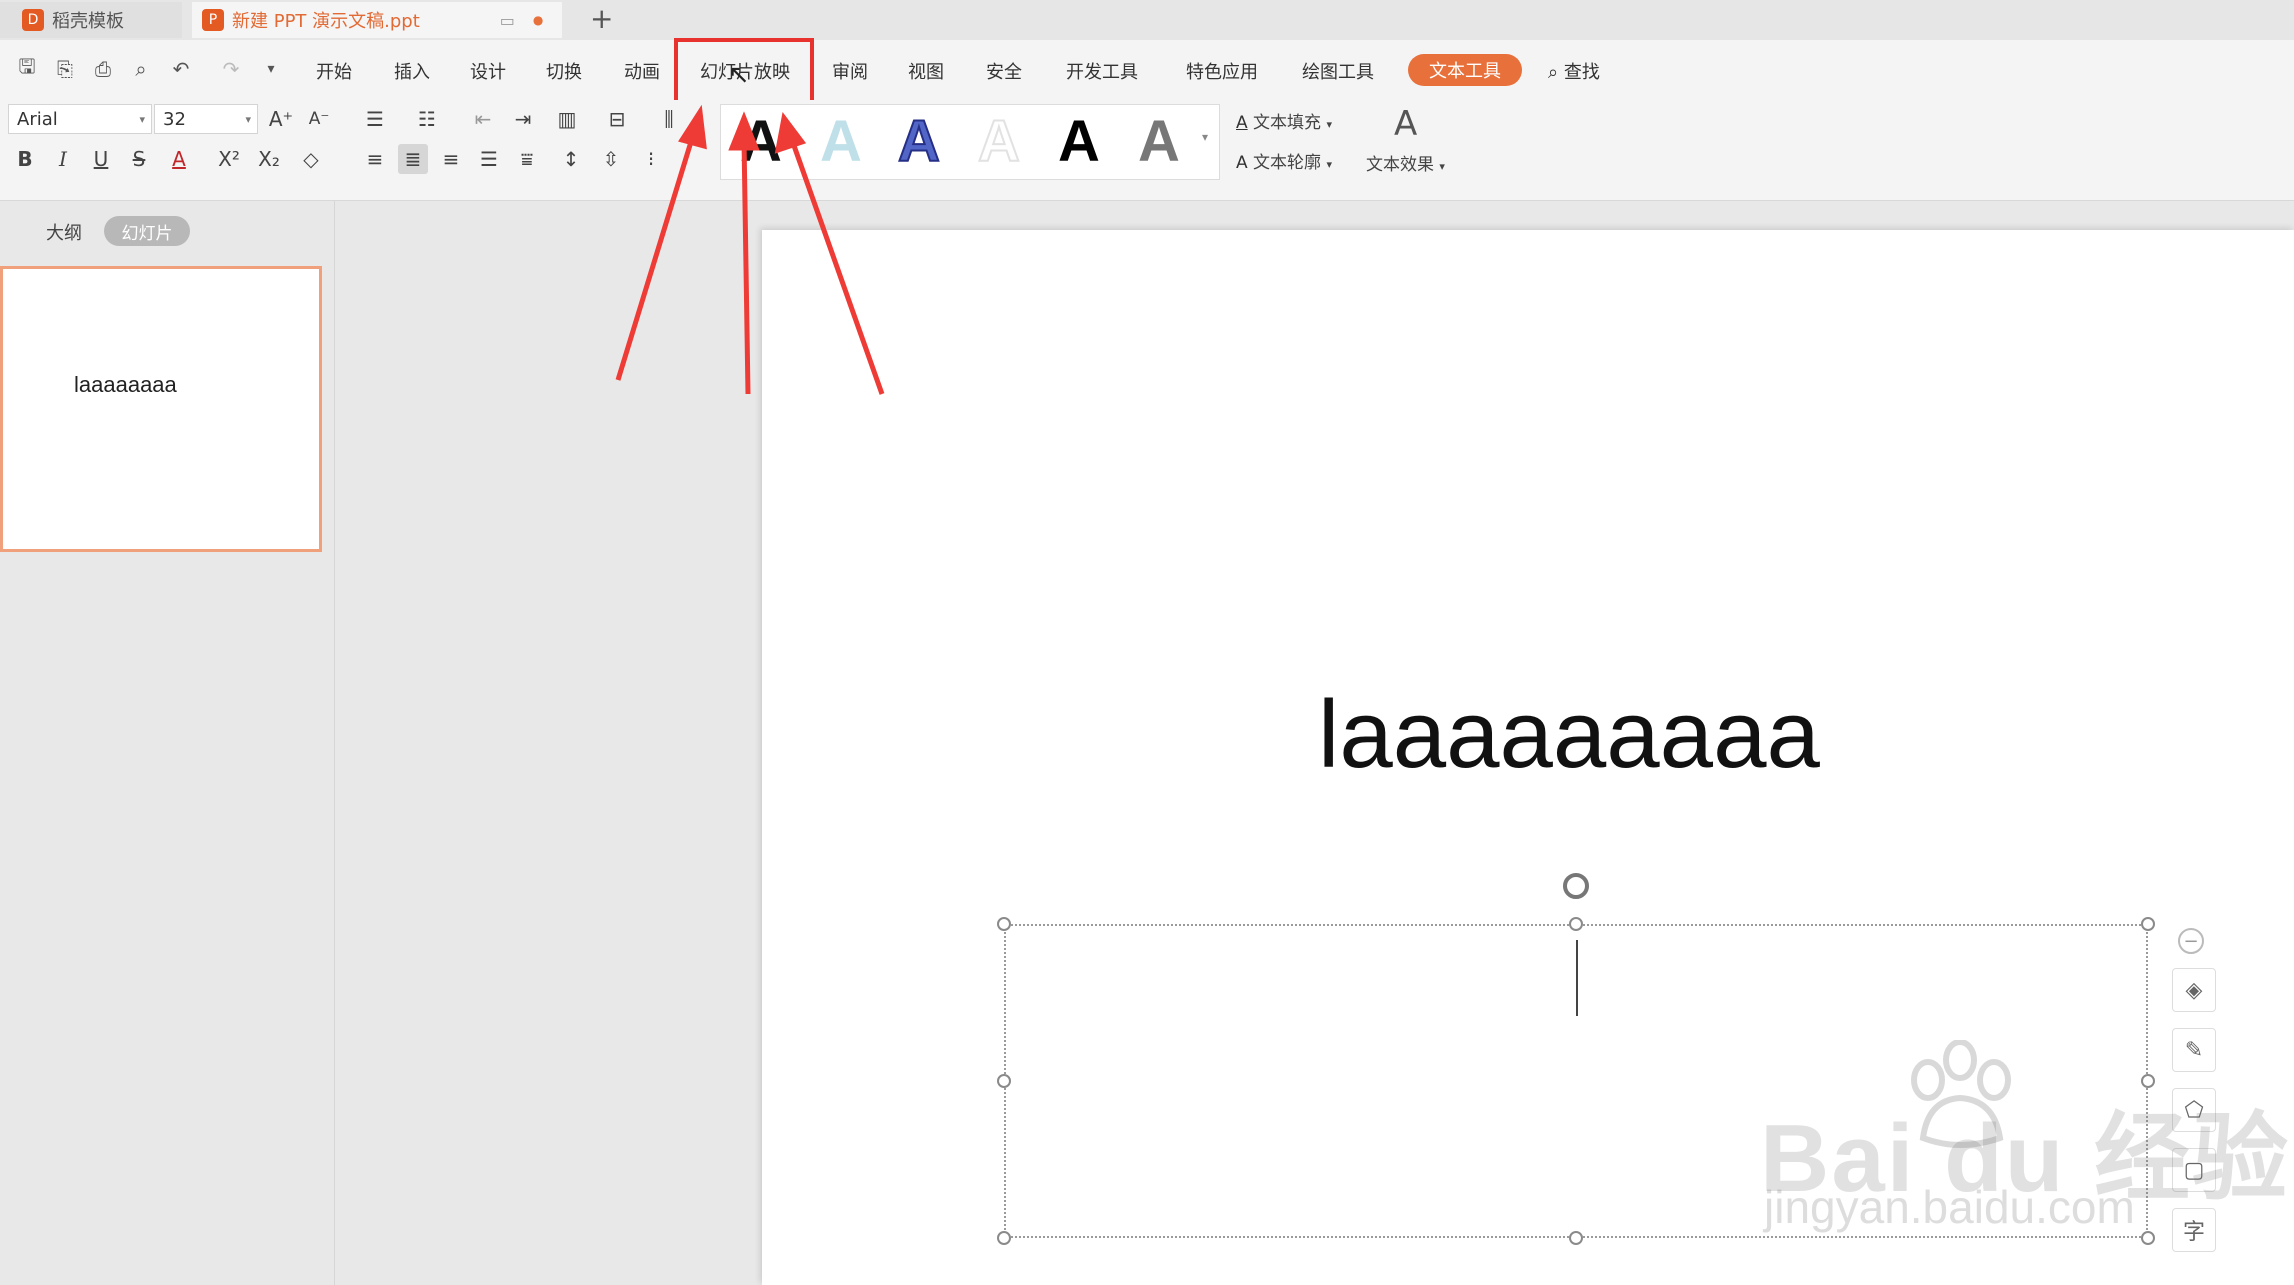 This screenshot has width=2294, height=1285. I want to click on arrow-2-head, so click(744, 131).